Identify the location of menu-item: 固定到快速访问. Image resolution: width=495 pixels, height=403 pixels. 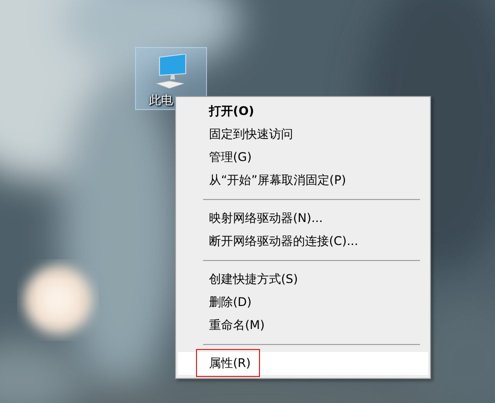
(303, 134).